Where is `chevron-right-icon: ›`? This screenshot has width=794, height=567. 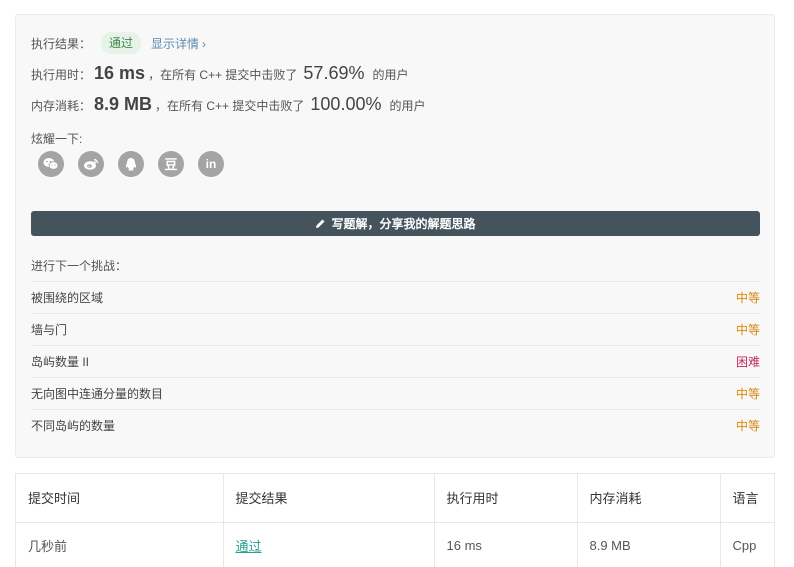
chevron-right-icon: › is located at coordinates (204, 43).